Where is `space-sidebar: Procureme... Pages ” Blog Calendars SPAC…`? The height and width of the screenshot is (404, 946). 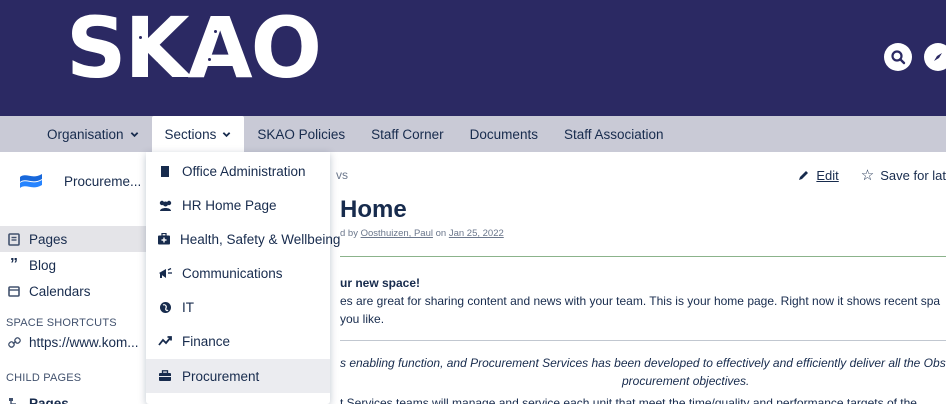
space-sidebar: Procureme... Pages ” Blog Calendars SPAC… is located at coordinates (75, 278).